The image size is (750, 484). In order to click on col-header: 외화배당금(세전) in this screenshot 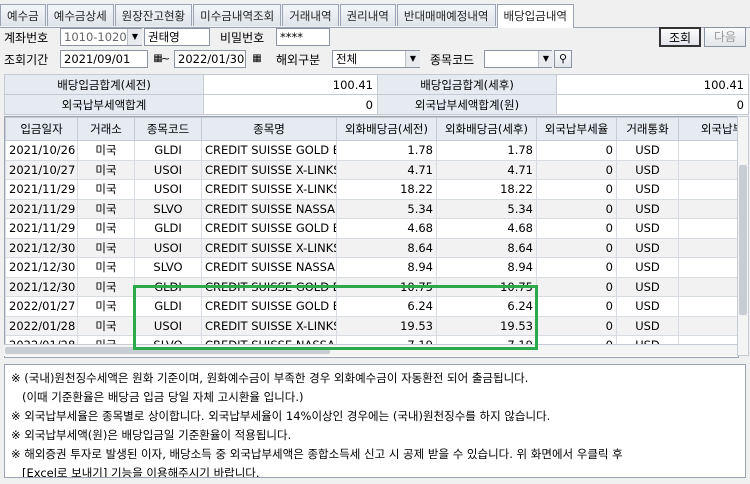, I will do `click(386, 129)`.